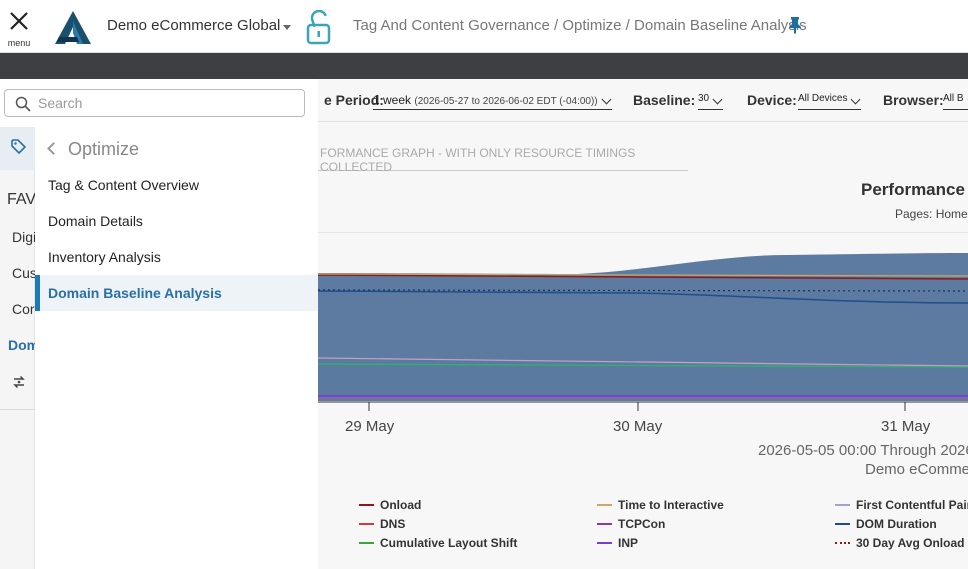  I want to click on x-tick-label: 30 May, so click(638, 426).